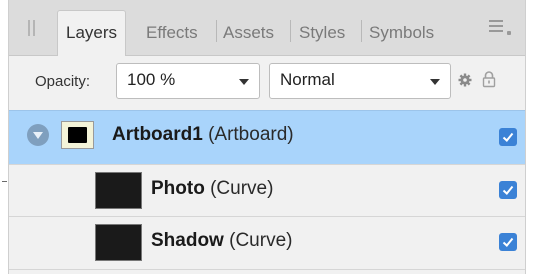  What do you see at coordinates (465, 80) in the screenshot?
I see `gear-icon` at bounding box center [465, 80].